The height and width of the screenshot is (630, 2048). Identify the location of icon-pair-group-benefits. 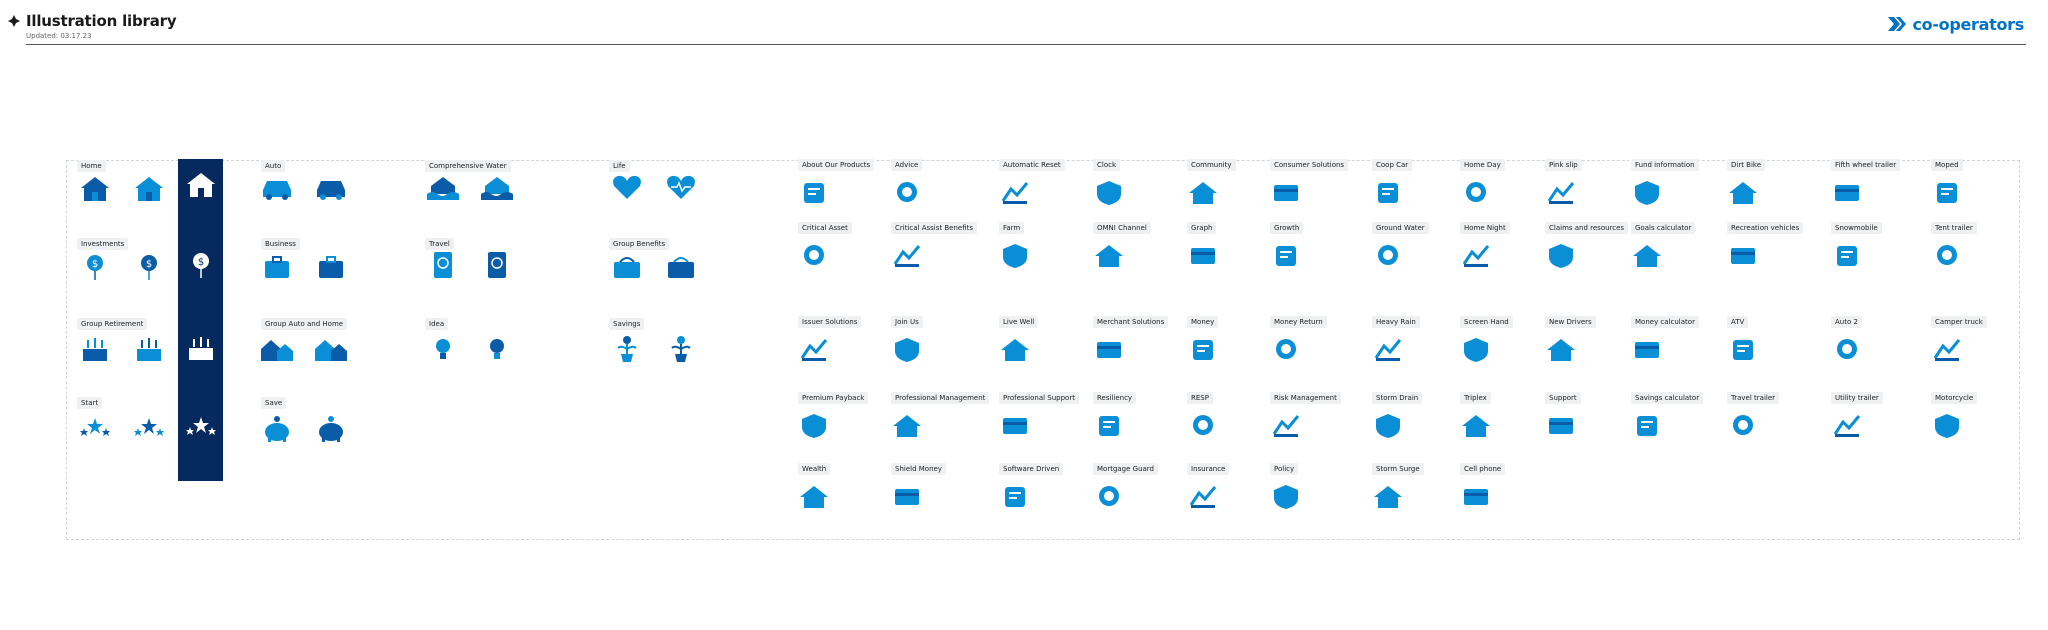
(654, 267).